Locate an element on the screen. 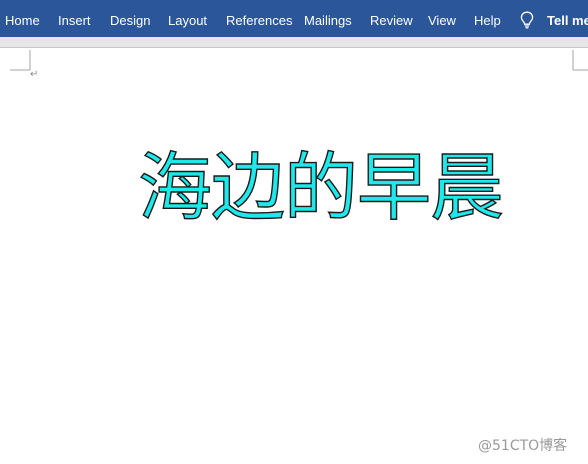  tab-home: Home is located at coordinates (22, 18).